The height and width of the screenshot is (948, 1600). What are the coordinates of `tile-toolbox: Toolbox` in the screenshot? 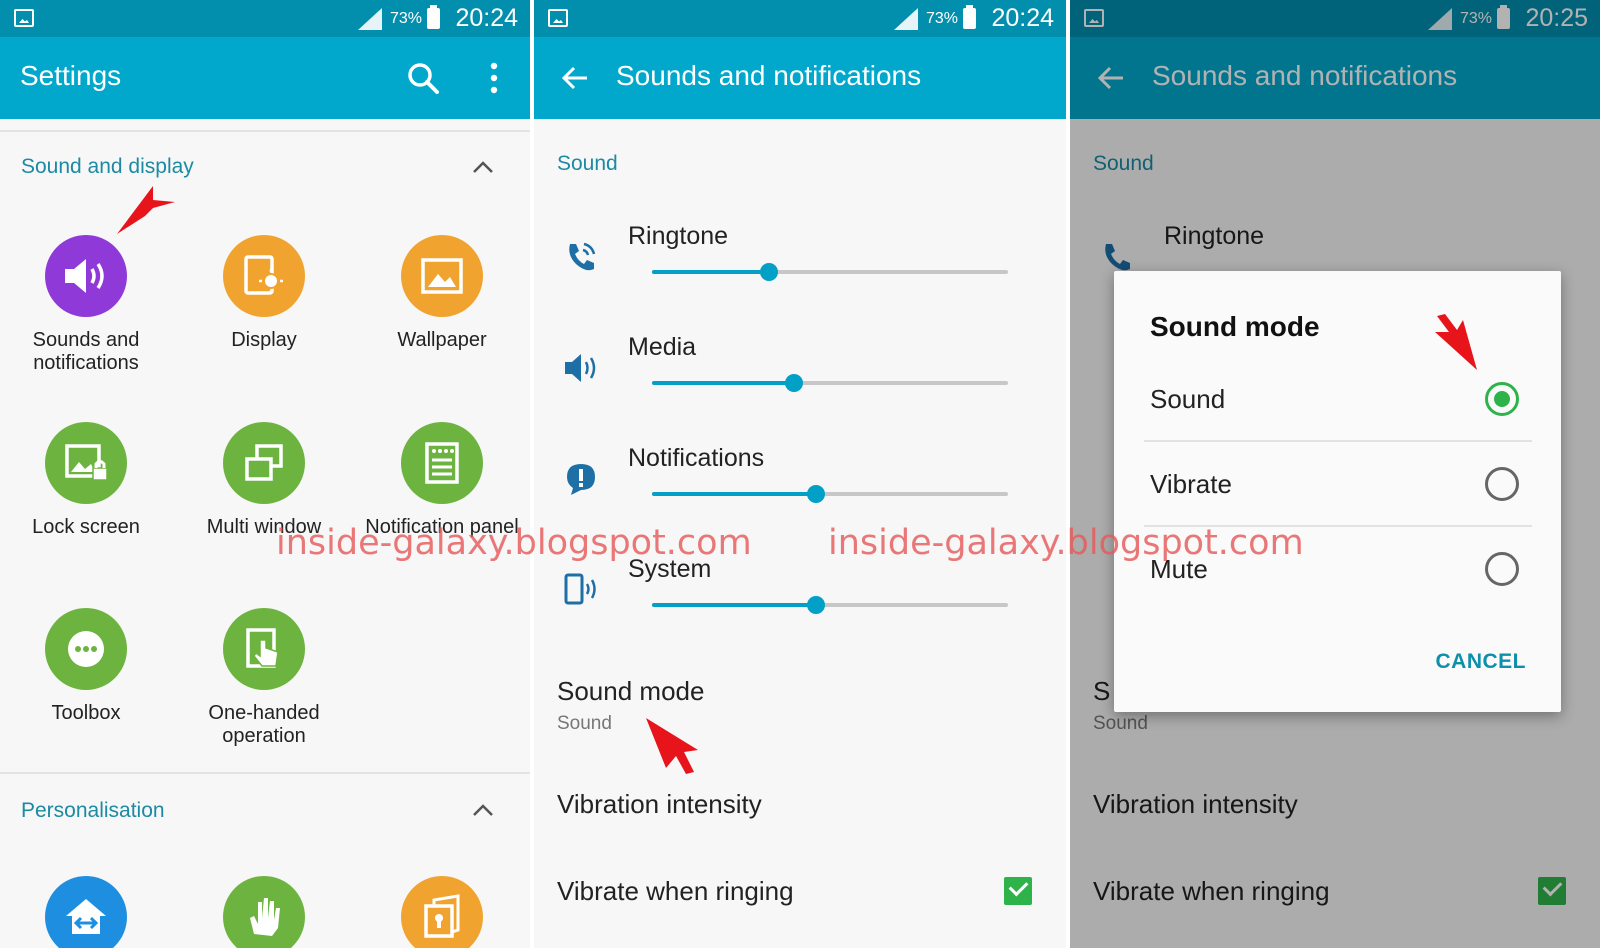 It's located at (87, 666).